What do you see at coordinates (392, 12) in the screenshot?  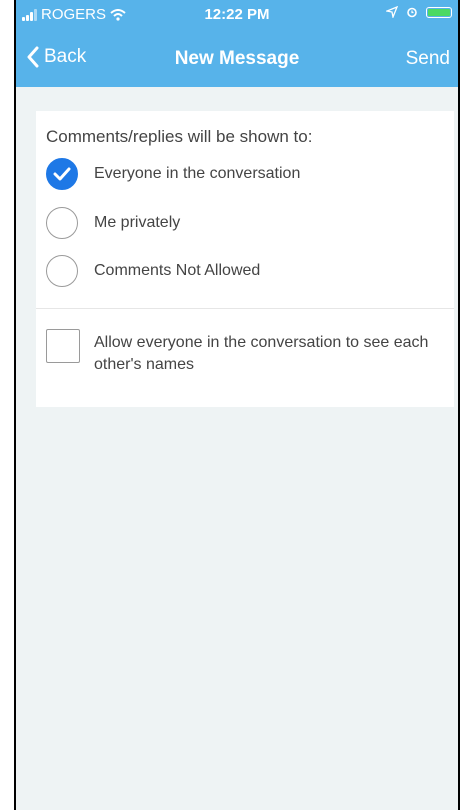 I see `location-arrow-icon` at bounding box center [392, 12].